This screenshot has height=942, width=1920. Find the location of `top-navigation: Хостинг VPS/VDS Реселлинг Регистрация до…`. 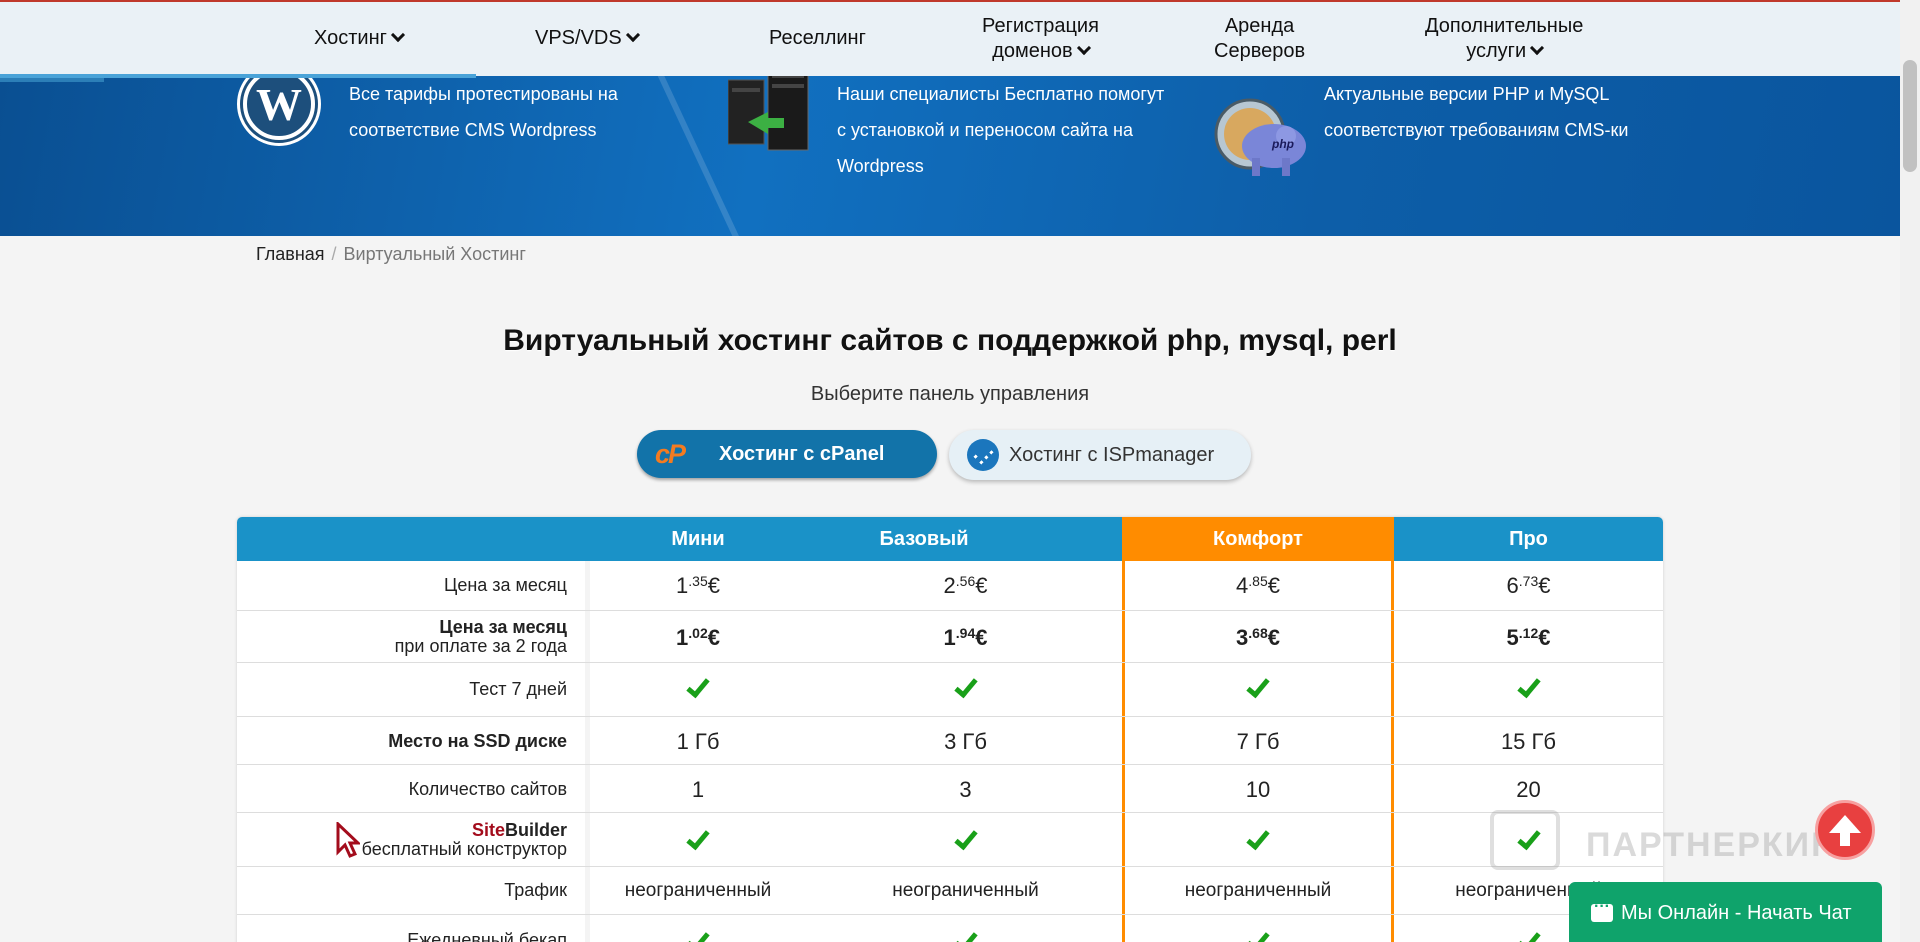

top-navigation: Хостинг VPS/VDS Реселлинг Регистрация до… is located at coordinates (950, 41).